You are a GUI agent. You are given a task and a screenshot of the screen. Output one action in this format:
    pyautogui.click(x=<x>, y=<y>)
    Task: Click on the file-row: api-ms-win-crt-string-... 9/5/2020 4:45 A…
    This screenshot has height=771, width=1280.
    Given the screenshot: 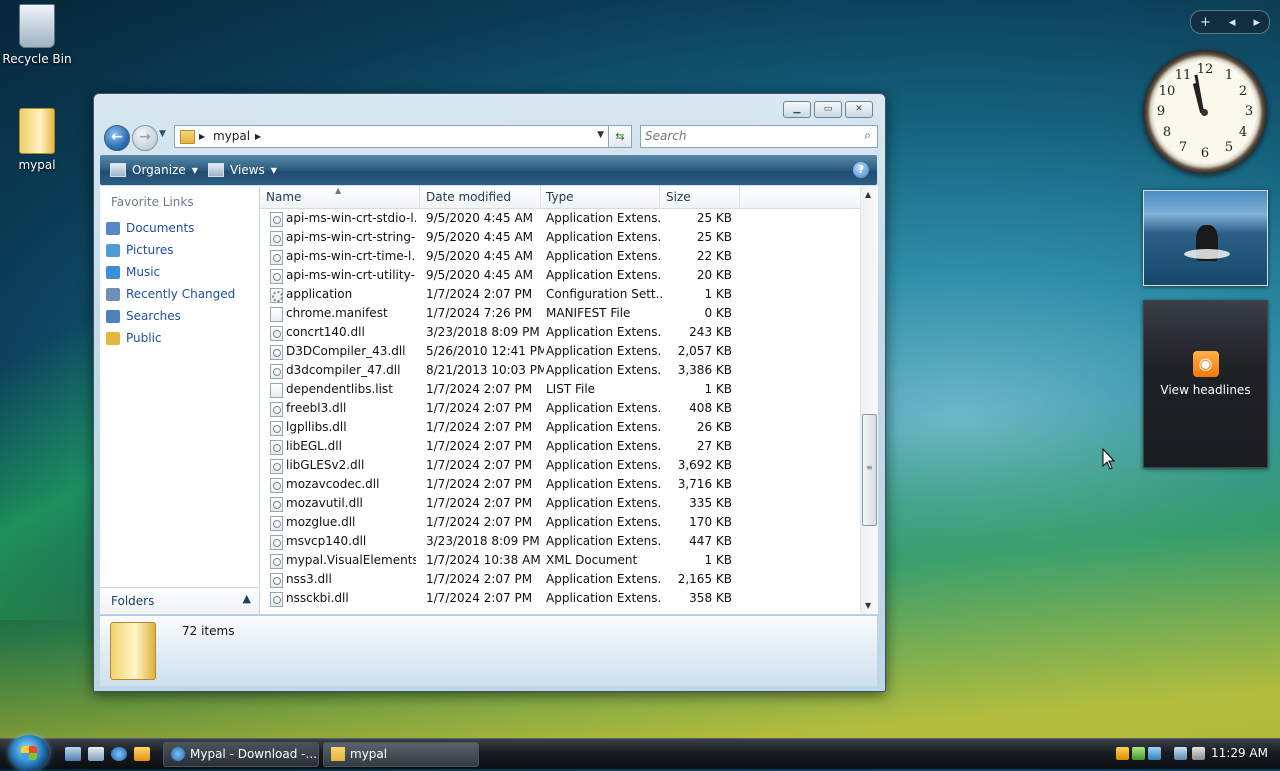 What is the action you would take?
    pyautogui.click(x=560, y=237)
    